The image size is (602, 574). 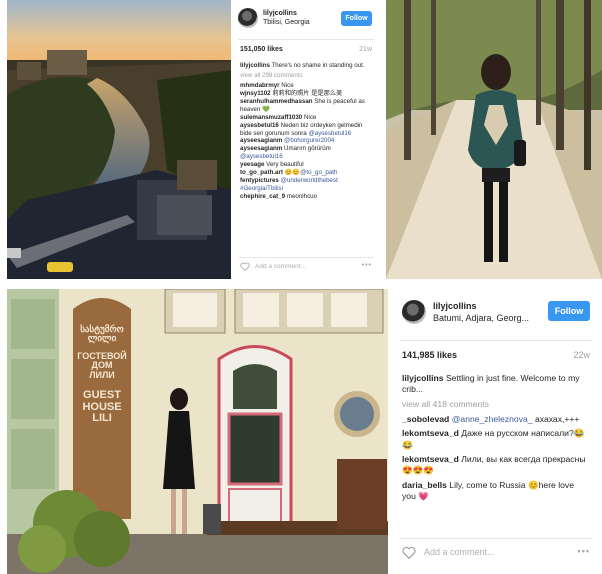 I want to click on post1-location: Tbilisi, Georgia, so click(x=296, y=22).